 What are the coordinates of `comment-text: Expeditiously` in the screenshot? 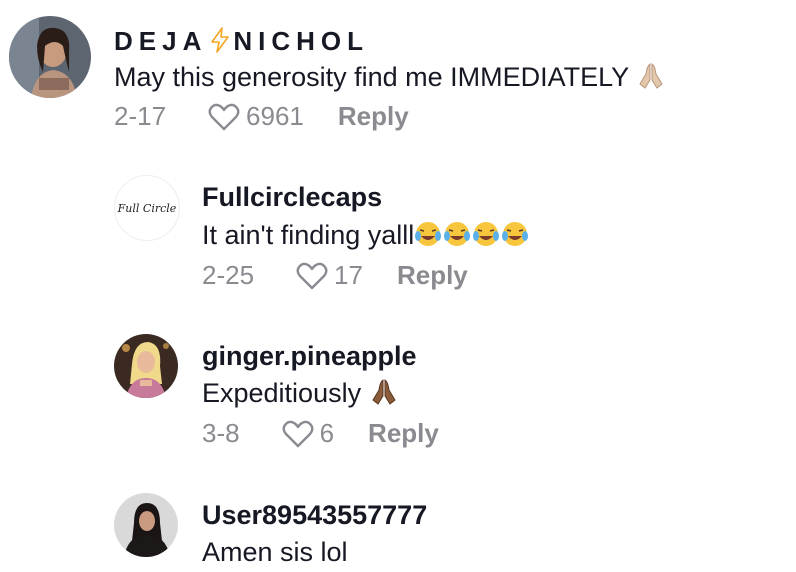 It's located at (300, 395).